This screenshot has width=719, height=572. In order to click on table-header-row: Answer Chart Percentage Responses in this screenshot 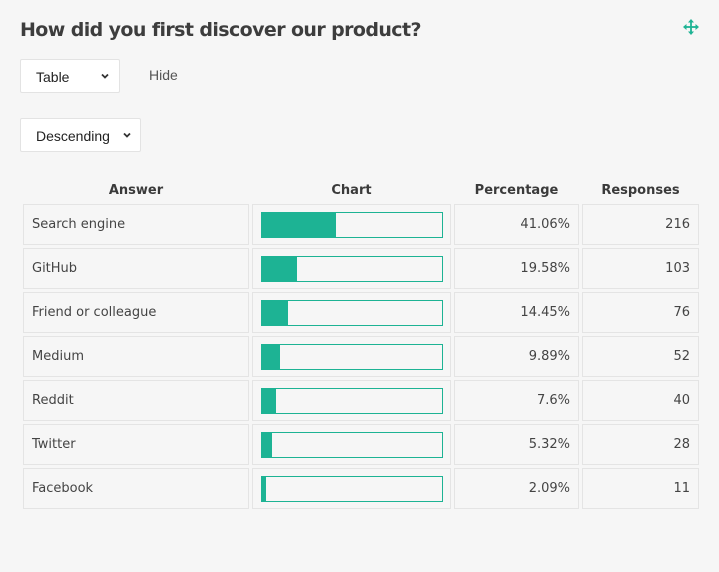, I will do `click(361, 191)`.